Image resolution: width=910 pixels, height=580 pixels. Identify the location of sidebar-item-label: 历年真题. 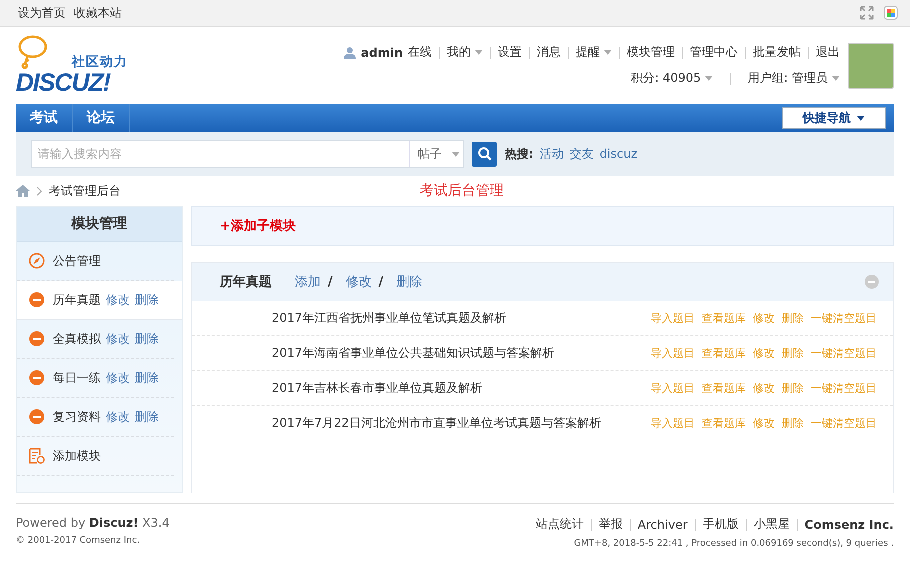
(77, 300).